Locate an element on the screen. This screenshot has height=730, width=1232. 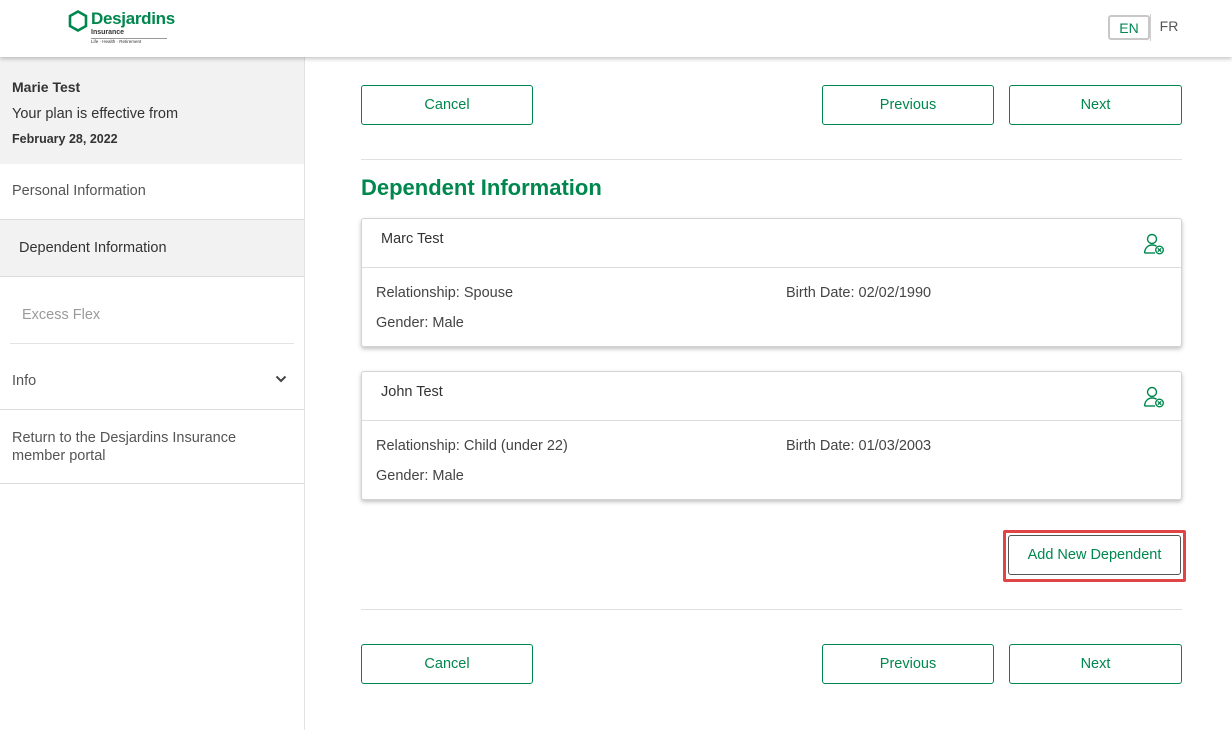
sidebar-item-excess-flex: Excess Flex is located at coordinates (152, 310).